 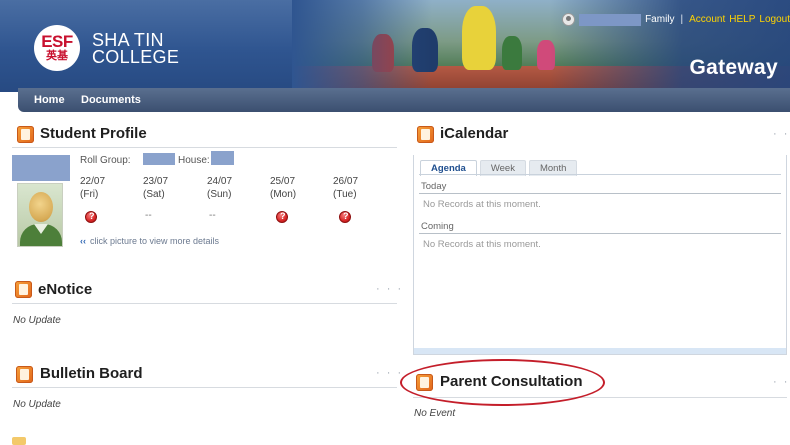 What do you see at coordinates (482, 244) in the screenshot?
I see `calendar-coming-empty: No Records at this moment.` at bounding box center [482, 244].